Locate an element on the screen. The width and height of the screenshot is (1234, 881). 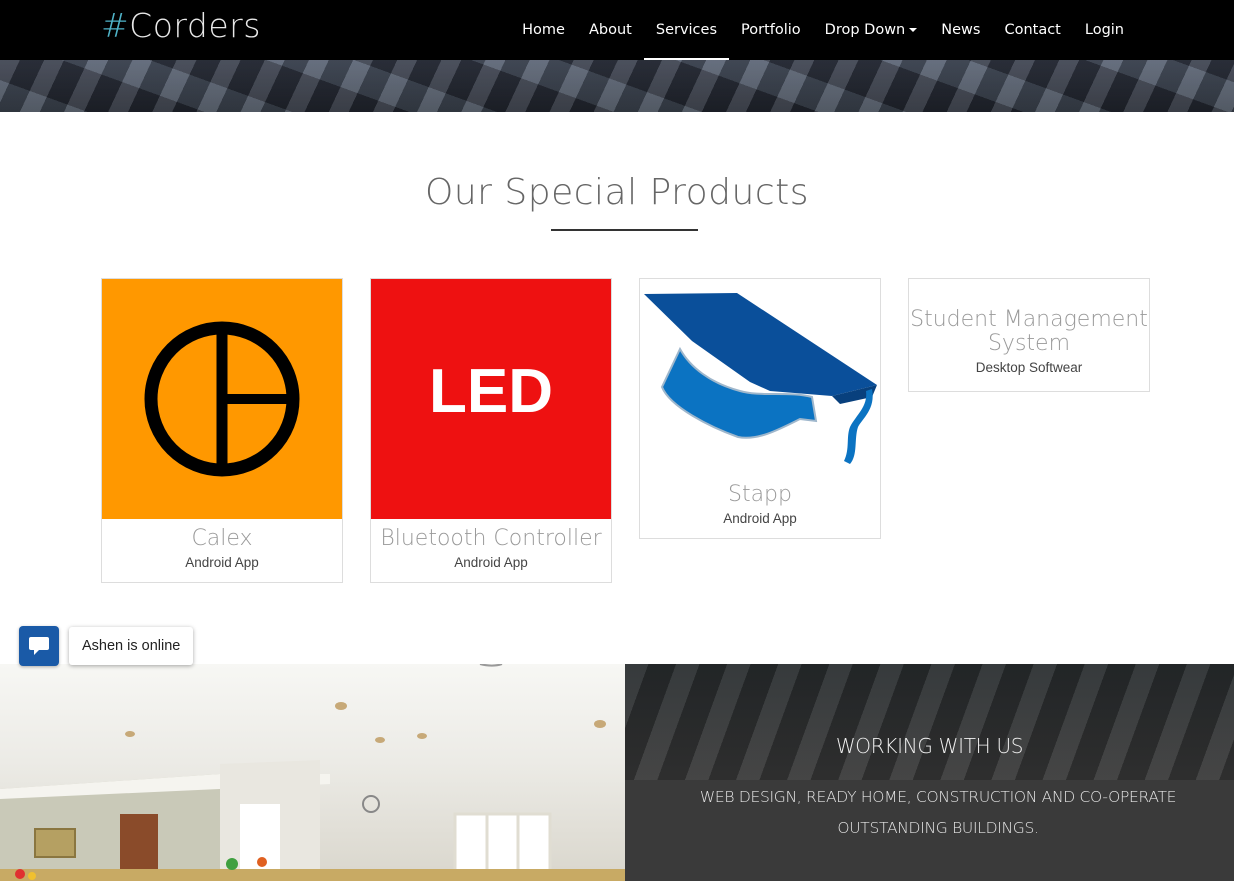
caret-down-icon is located at coordinates (913, 30).